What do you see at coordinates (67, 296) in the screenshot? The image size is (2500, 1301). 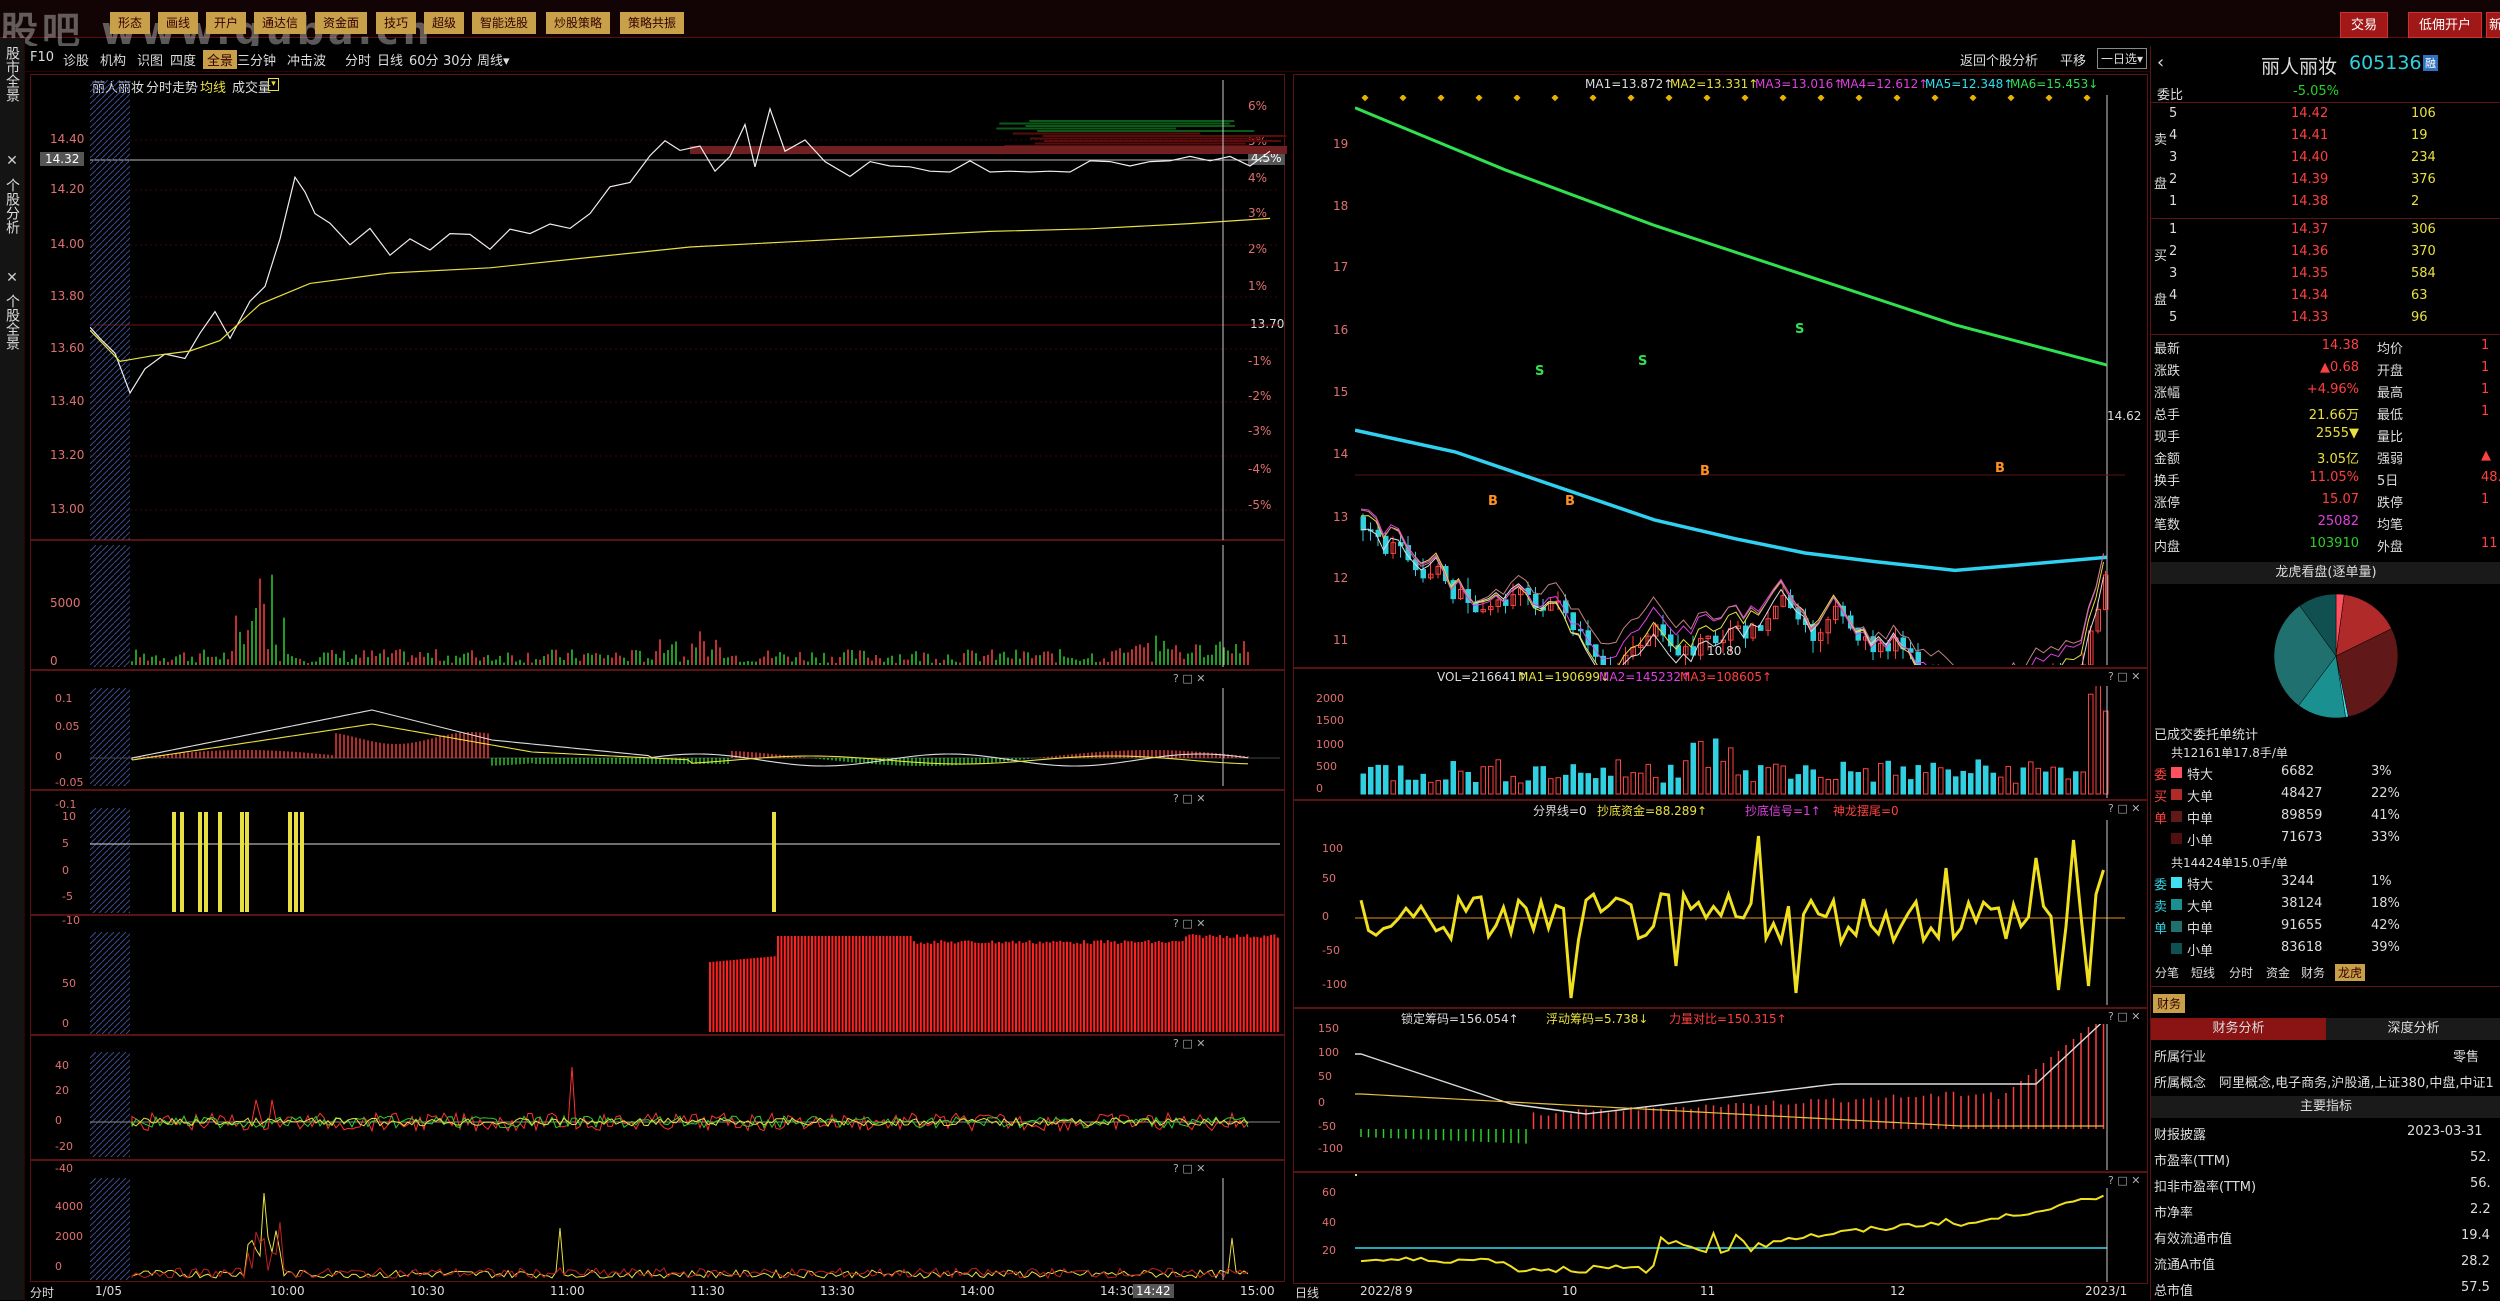 I see `price-tick: 13.80` at bounding box center [67, 296].